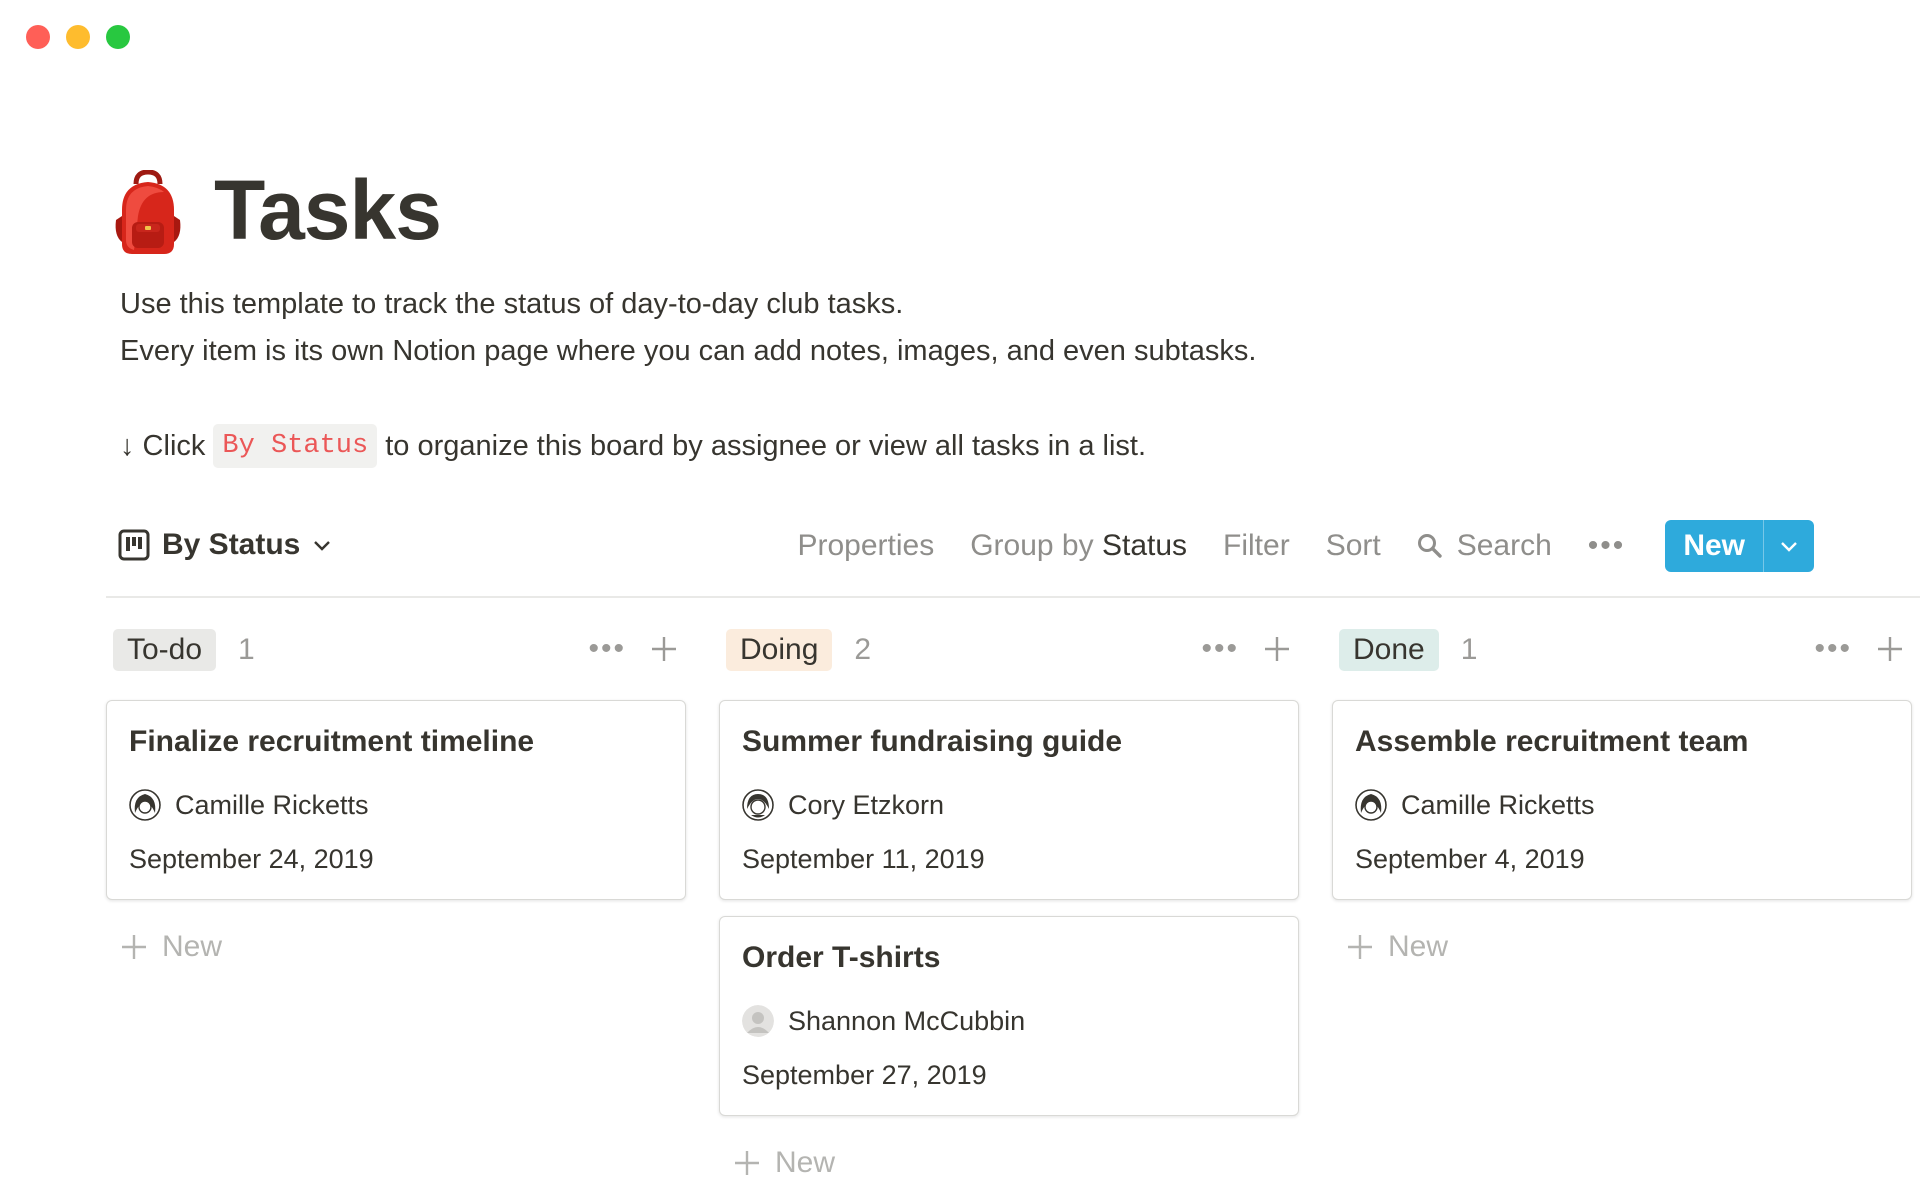 Image resolution: width=1920 pixels, height=1200 pixels. I want to click on search-button: Search, so click(1484, 546).